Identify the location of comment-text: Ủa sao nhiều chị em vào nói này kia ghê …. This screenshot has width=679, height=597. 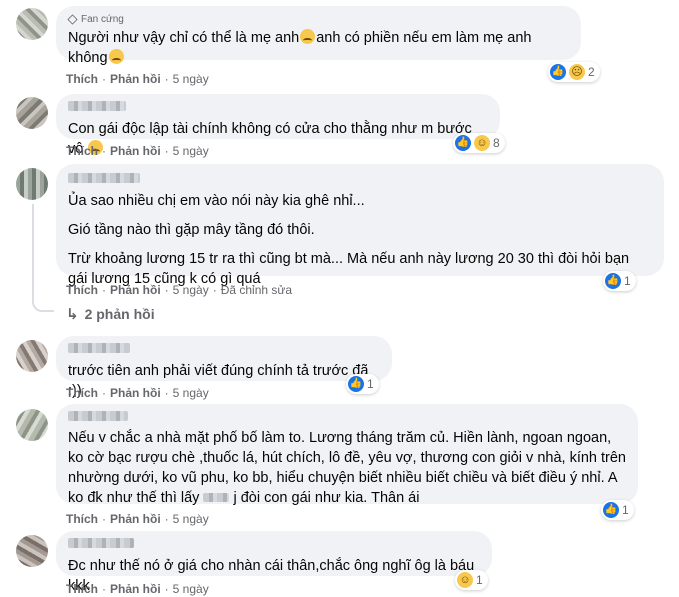
(216, 201).